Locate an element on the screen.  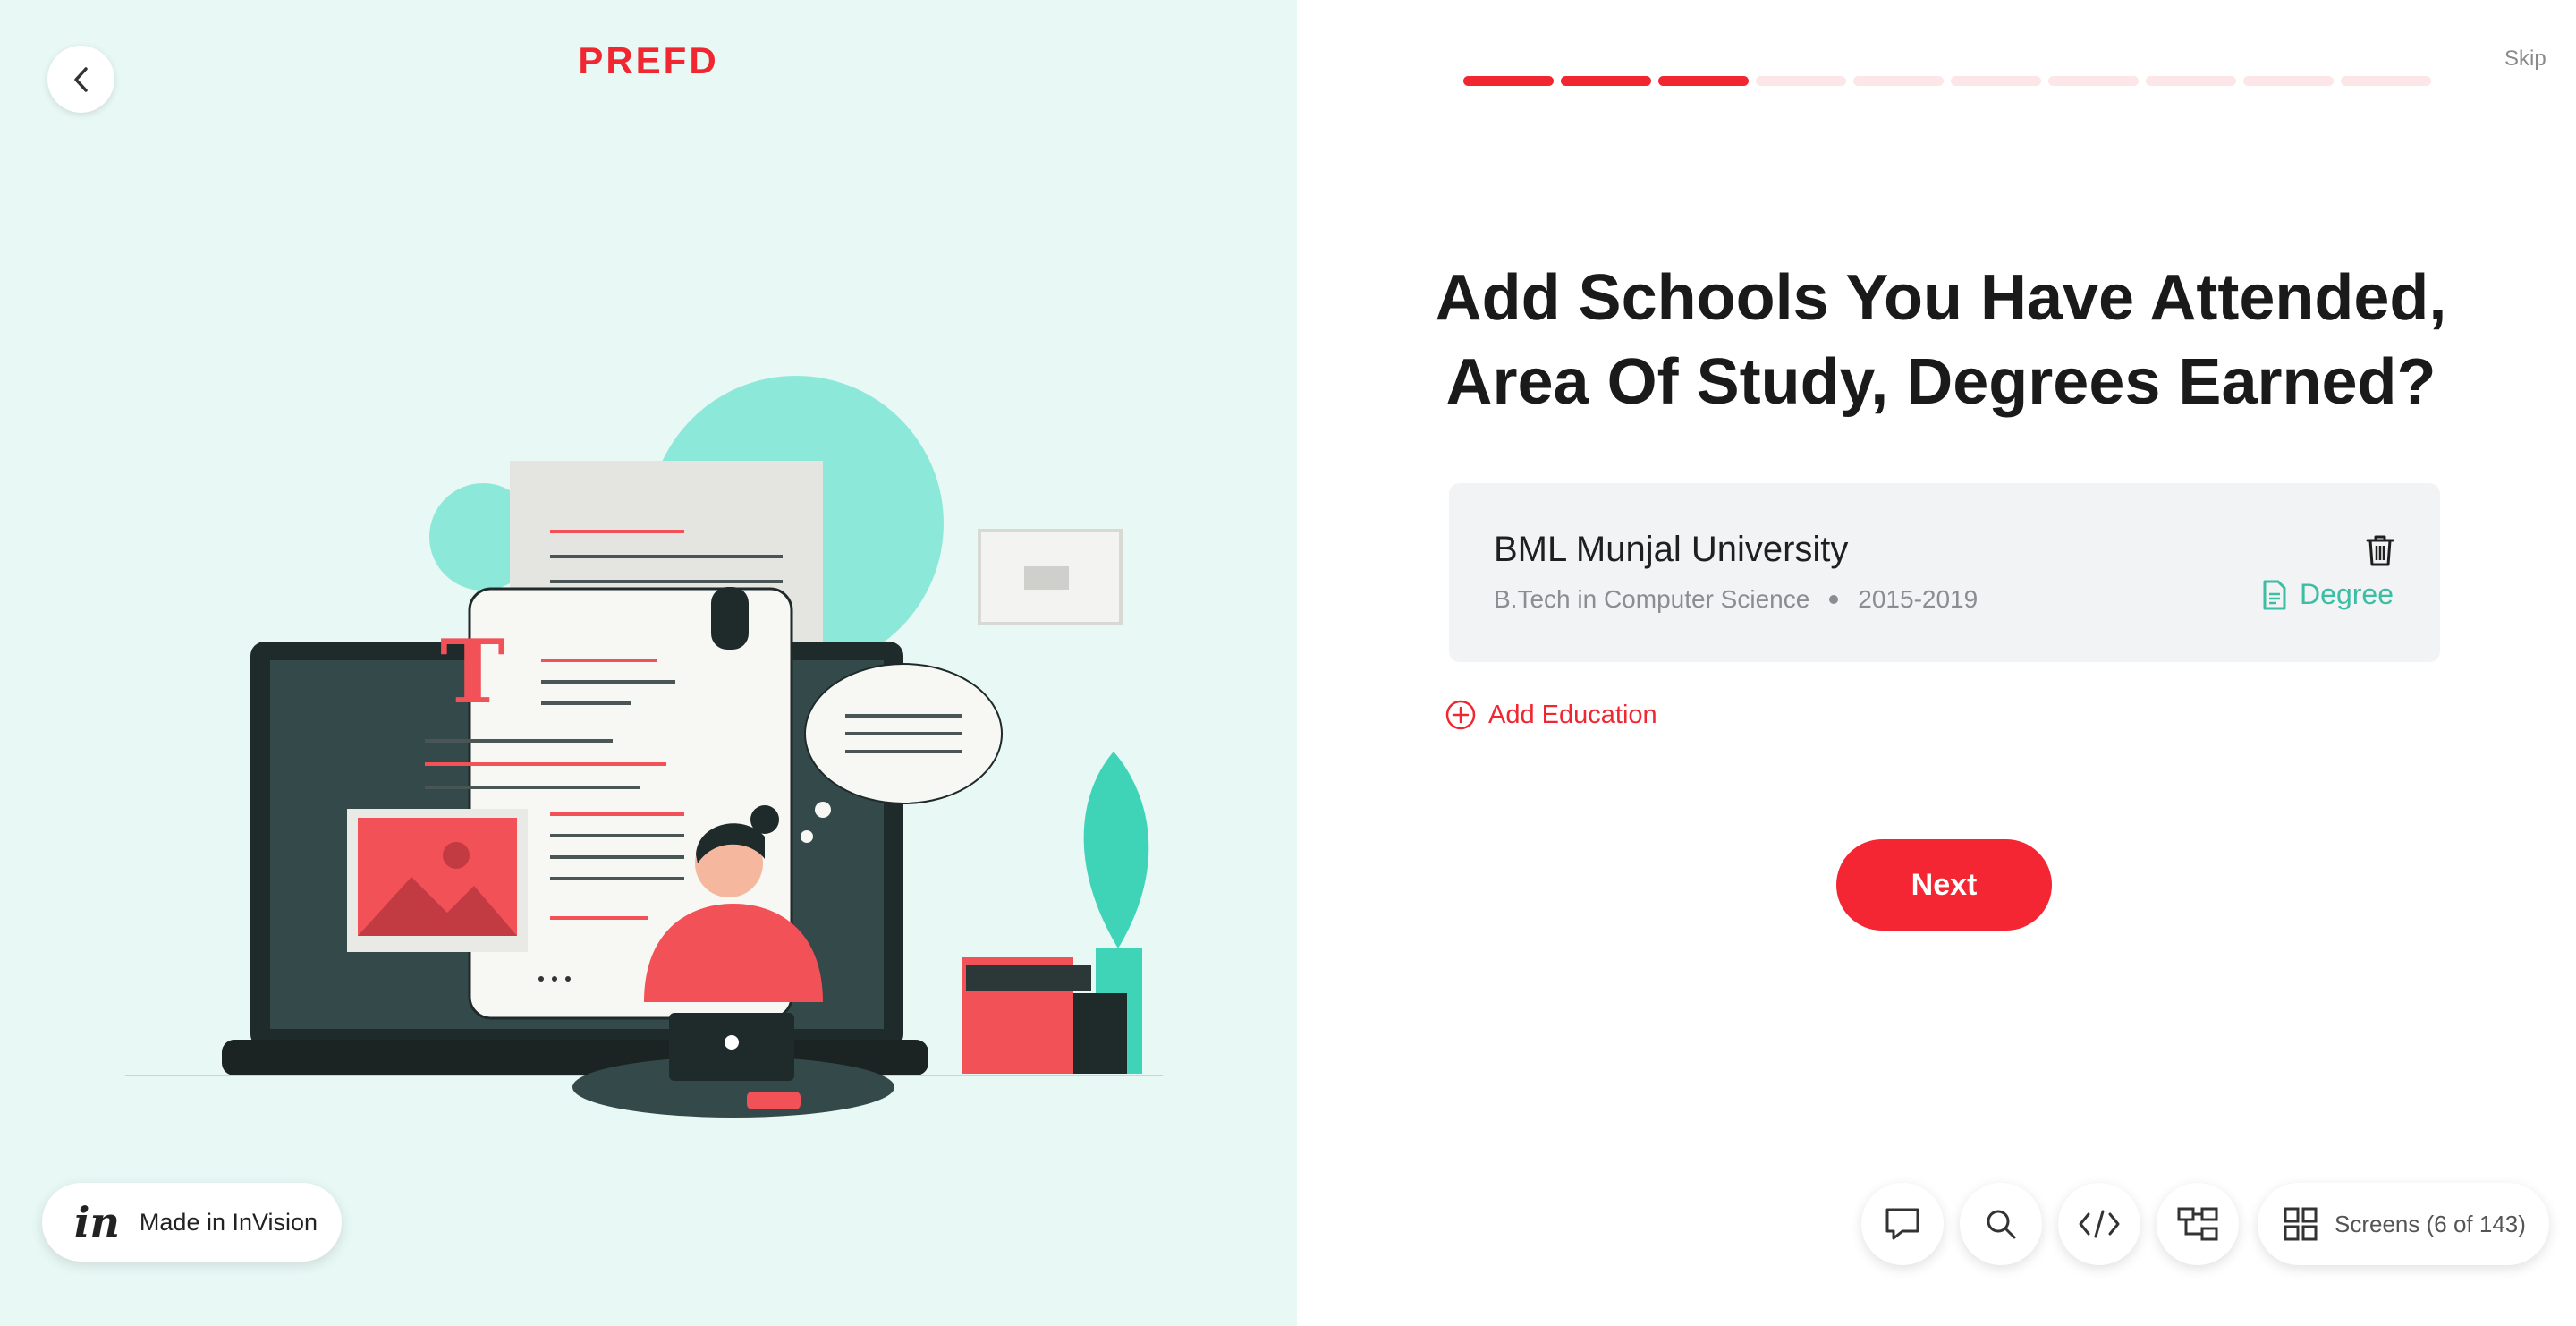
document-icon is located at coordinates (2274, 594).